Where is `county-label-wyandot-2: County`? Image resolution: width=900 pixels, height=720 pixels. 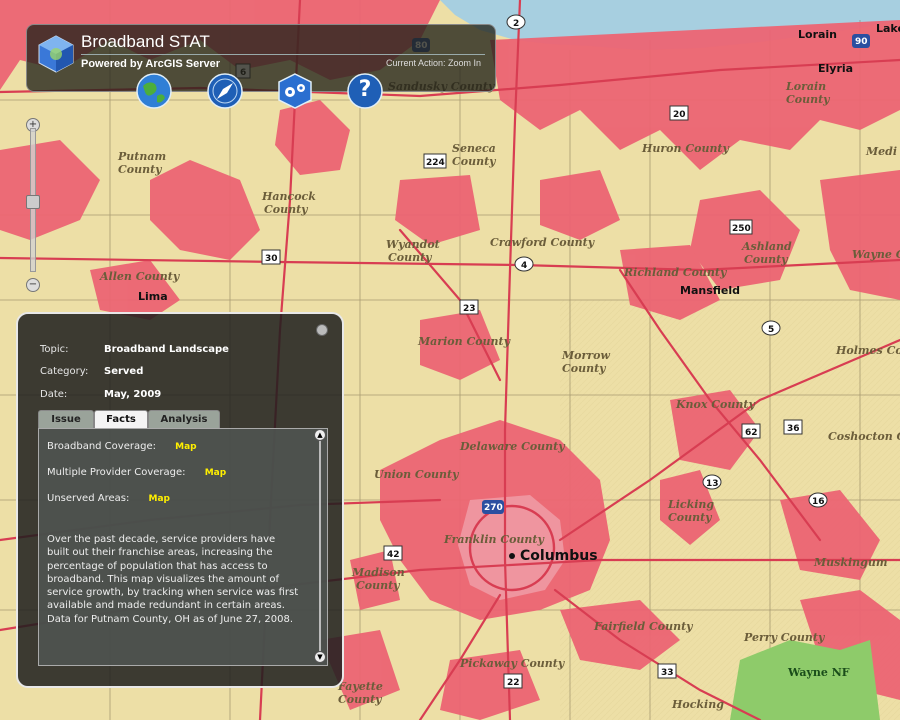 county-label-wyandot-2: County is located at coordinates (410, 257).